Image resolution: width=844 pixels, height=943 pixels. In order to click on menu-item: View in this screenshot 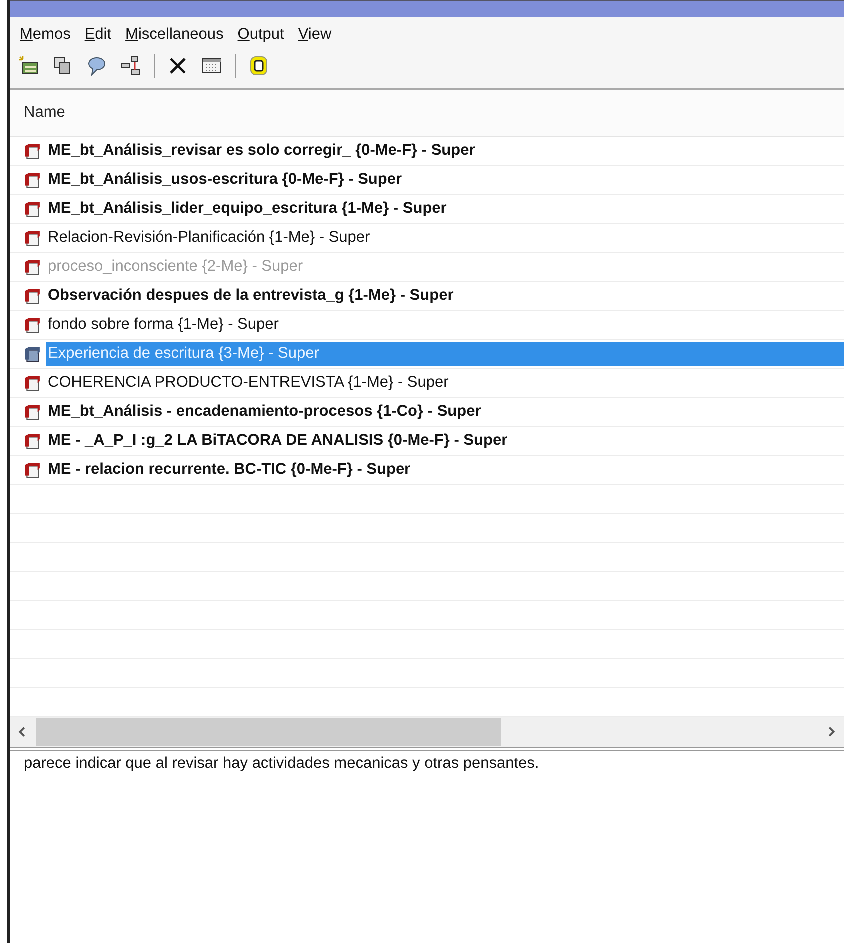, I will do `click(315, 35)`.